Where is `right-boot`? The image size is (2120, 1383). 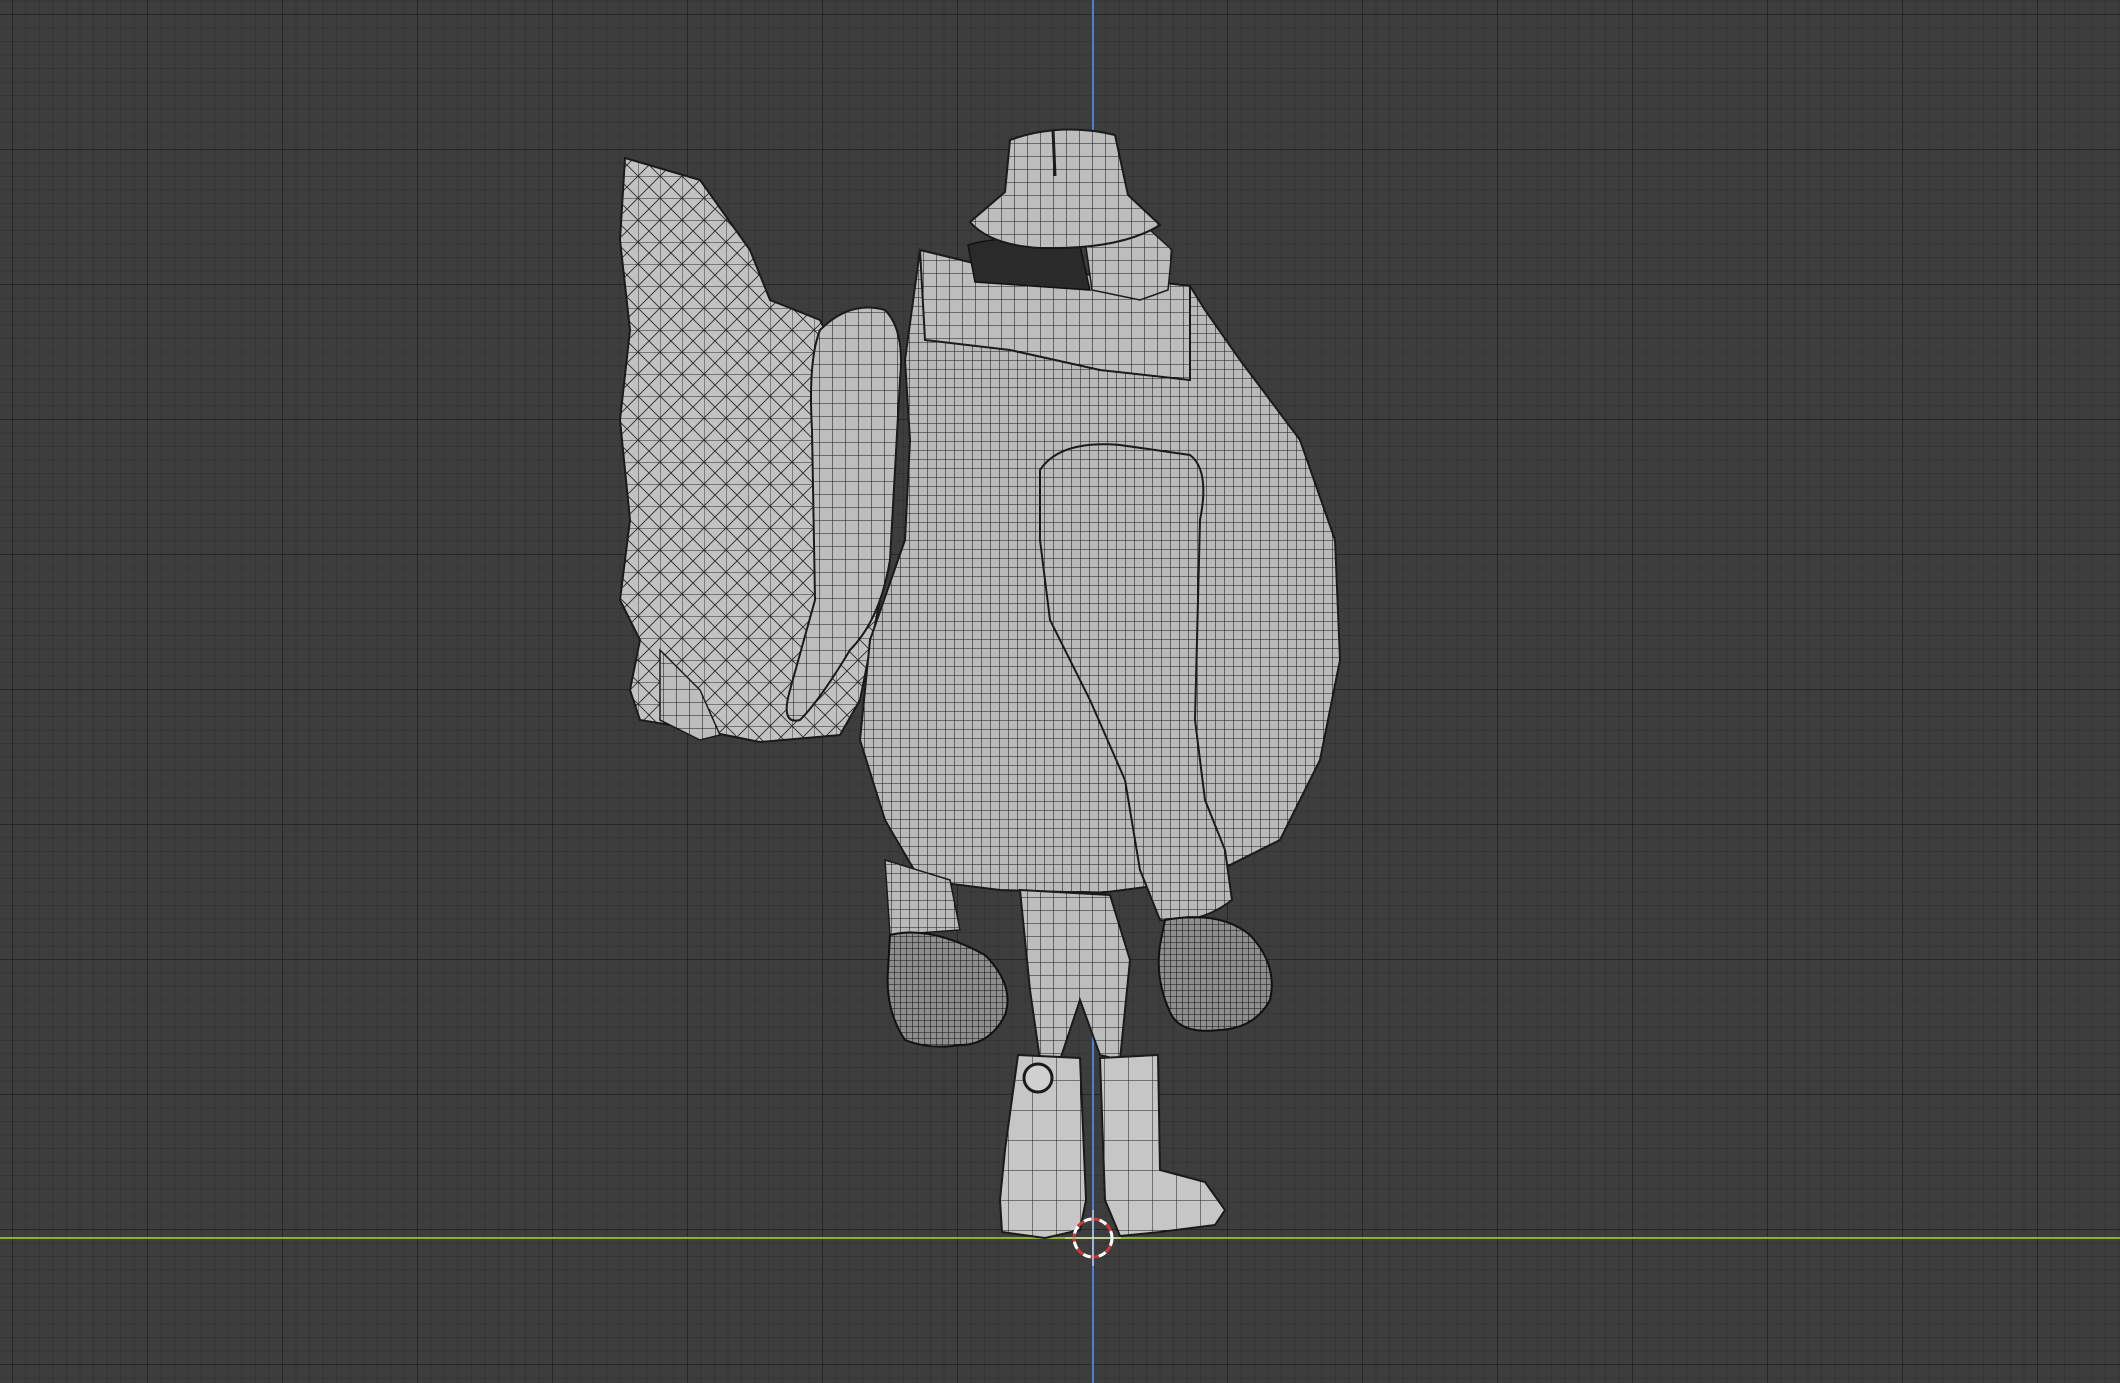 right-boot is located at coordinates (1162, 1145).